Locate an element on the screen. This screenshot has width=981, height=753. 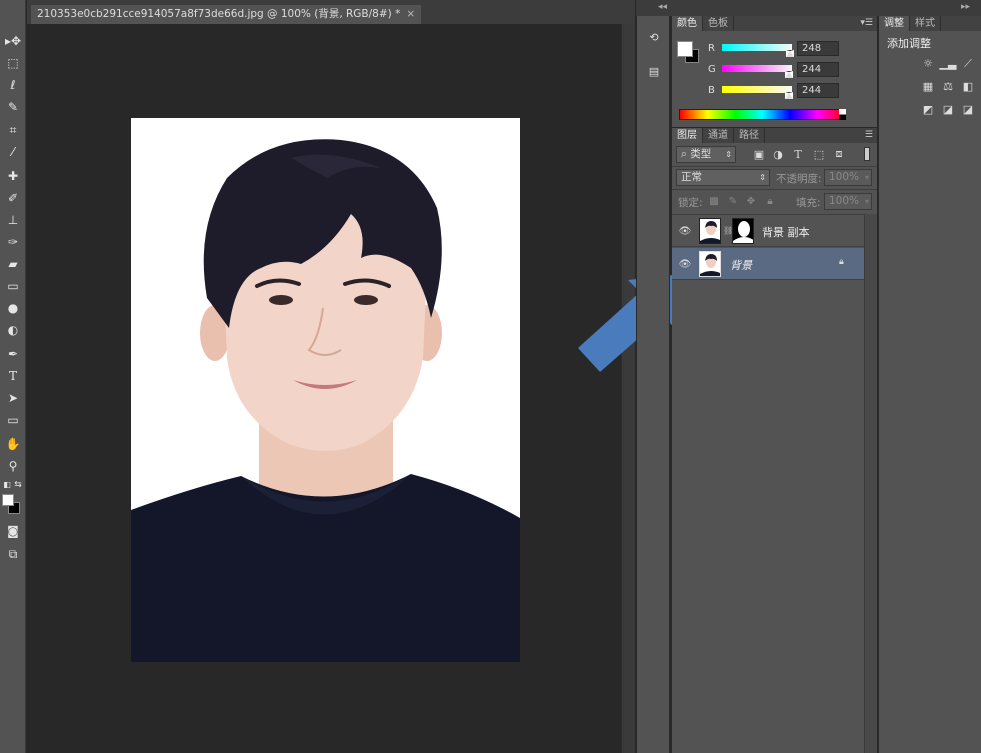
shape-tool-icon: ▭ is located at coordinates (13, 420).